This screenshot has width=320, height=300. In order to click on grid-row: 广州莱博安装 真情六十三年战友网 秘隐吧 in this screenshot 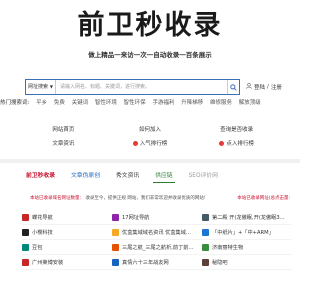, I will do `click(157, 262)`.